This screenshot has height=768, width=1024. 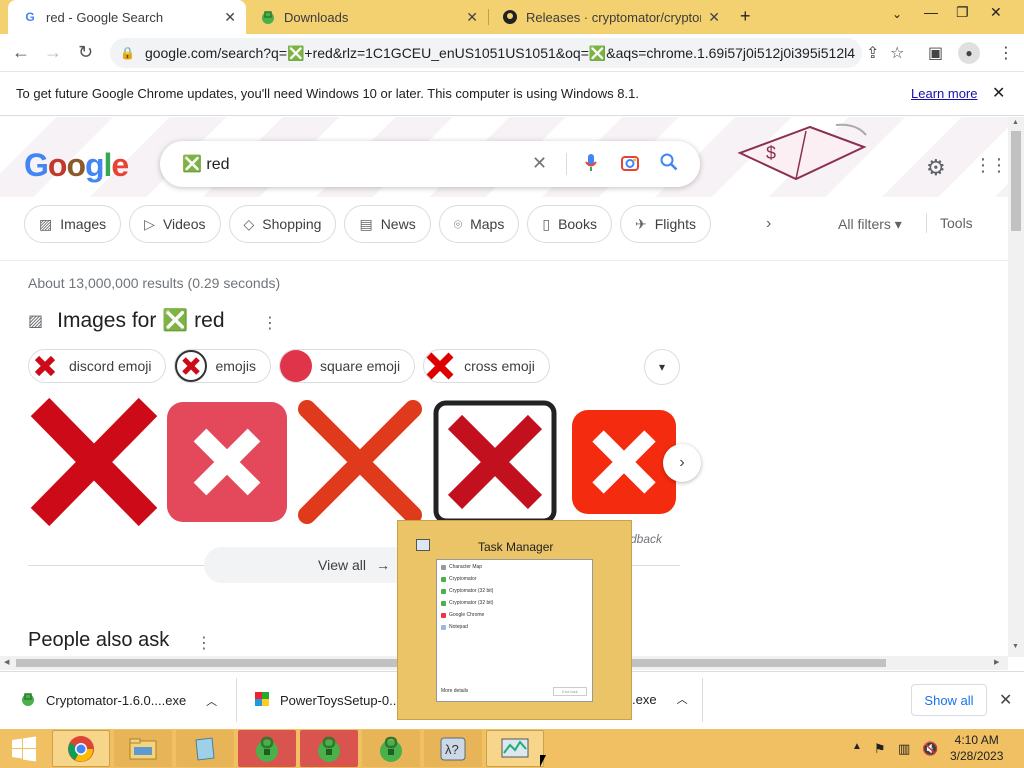 What do you see at coordinates (956, 223) in the screenshot?
I see `tools-button: Tools` at bounding box center [956, 223].